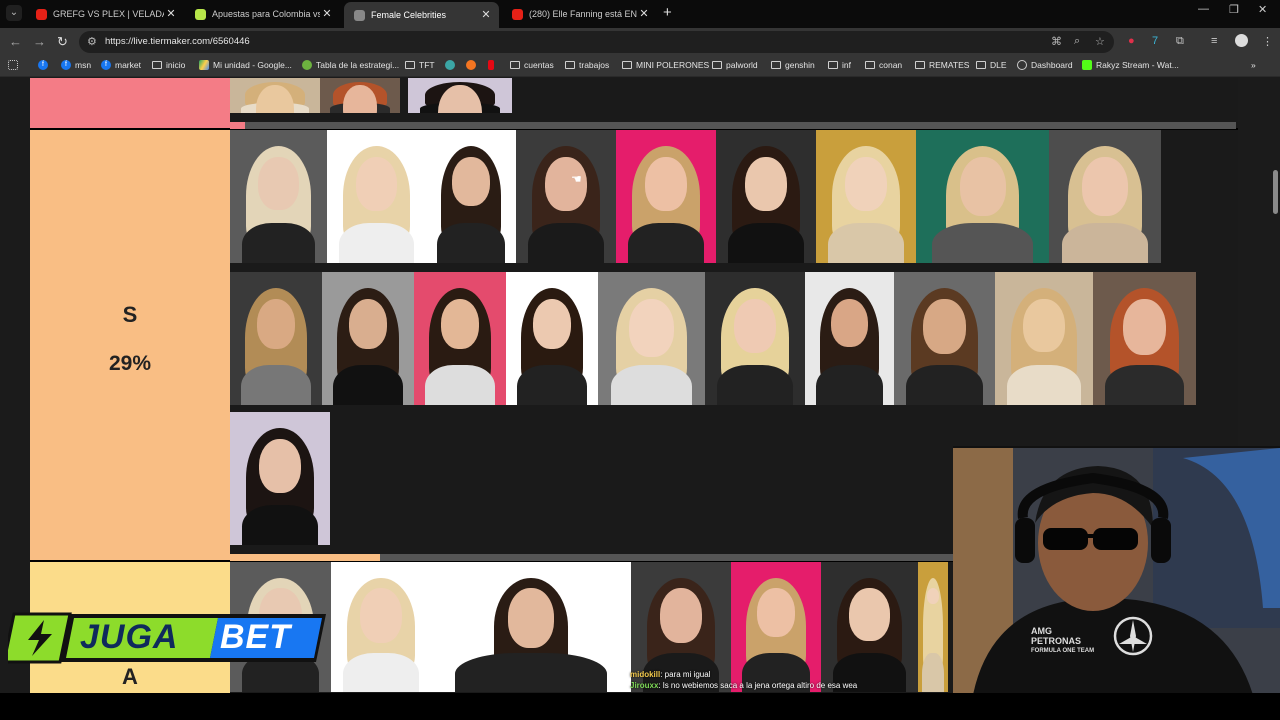  I want to click on bookmark-msn: f msn, so click(76, 65).